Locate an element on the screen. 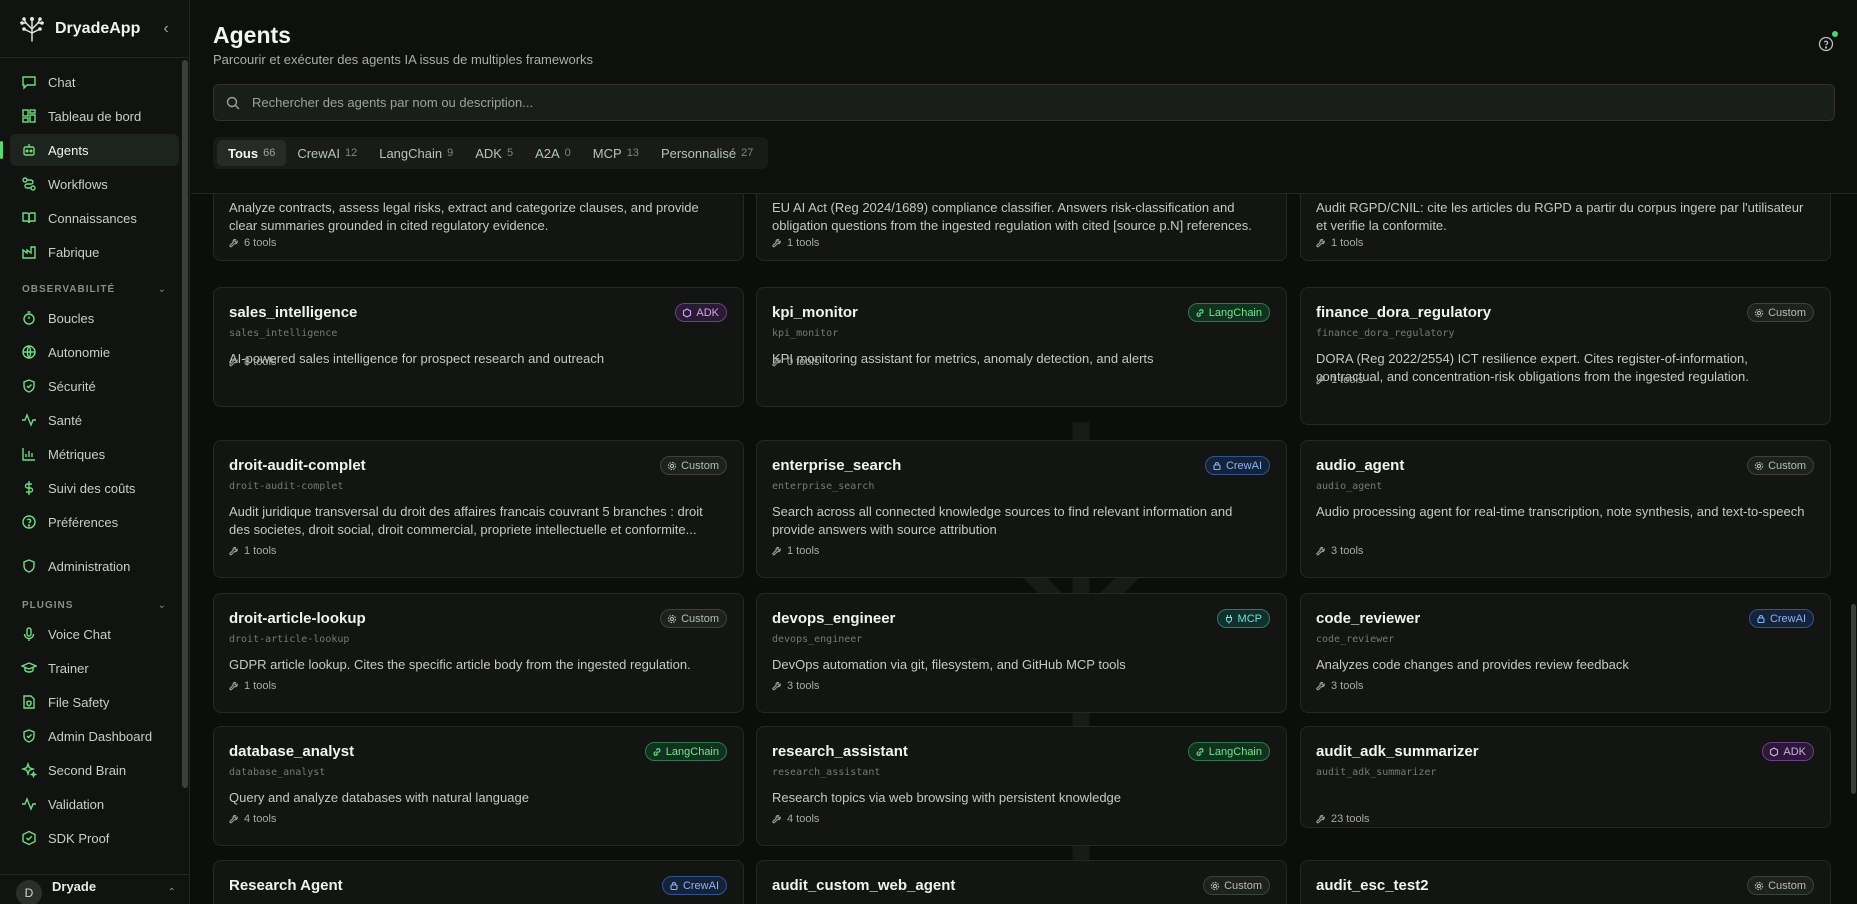 This screenshot has height=904, width=1857. badge-label: MCP is located at coordinates (1249, 618).